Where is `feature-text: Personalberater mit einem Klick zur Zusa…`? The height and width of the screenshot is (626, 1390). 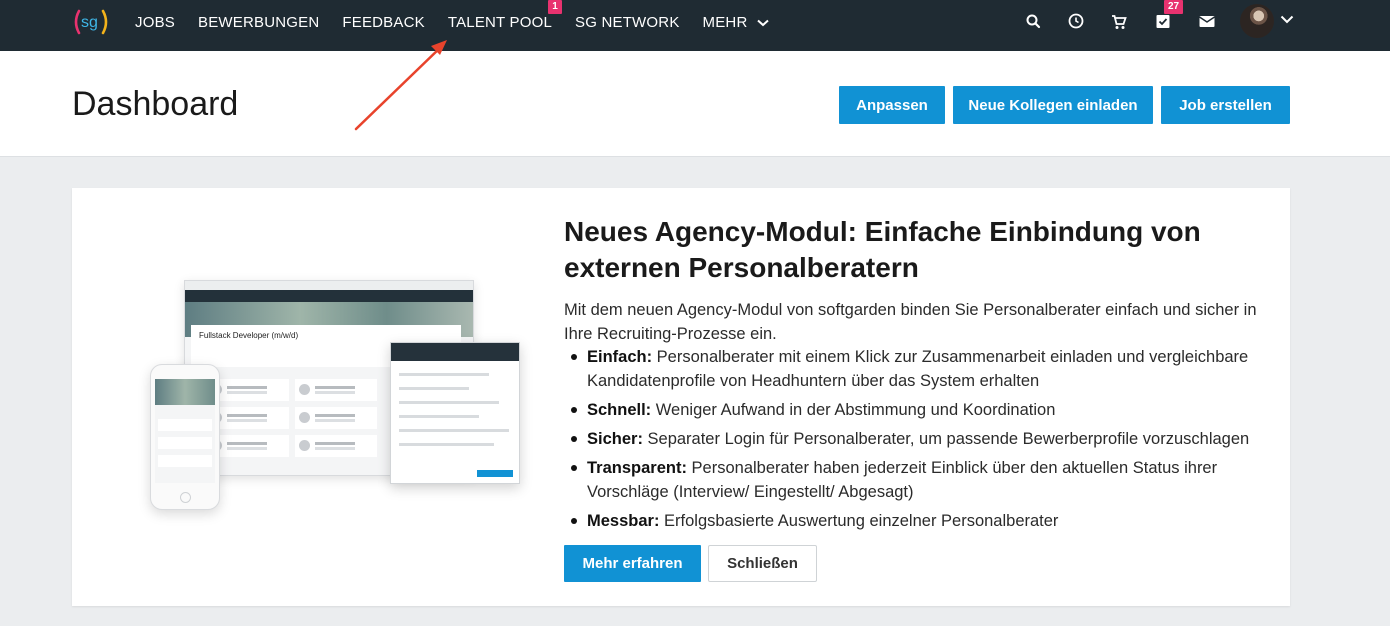 feature-text: Personalberater mit einem Klick zur Zusa… is located at coordinates (918, 369).